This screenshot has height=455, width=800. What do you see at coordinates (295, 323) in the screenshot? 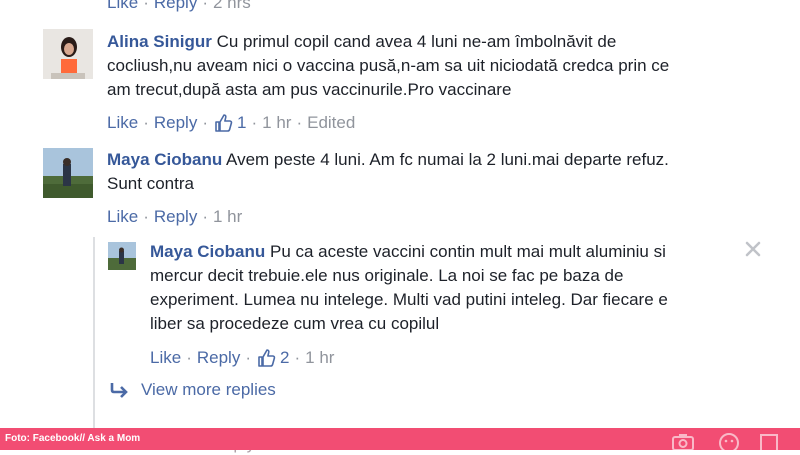
I see `reply-text-line: liber sa procedeze cum vrea cu copilul` at bounding box center [295, 323].